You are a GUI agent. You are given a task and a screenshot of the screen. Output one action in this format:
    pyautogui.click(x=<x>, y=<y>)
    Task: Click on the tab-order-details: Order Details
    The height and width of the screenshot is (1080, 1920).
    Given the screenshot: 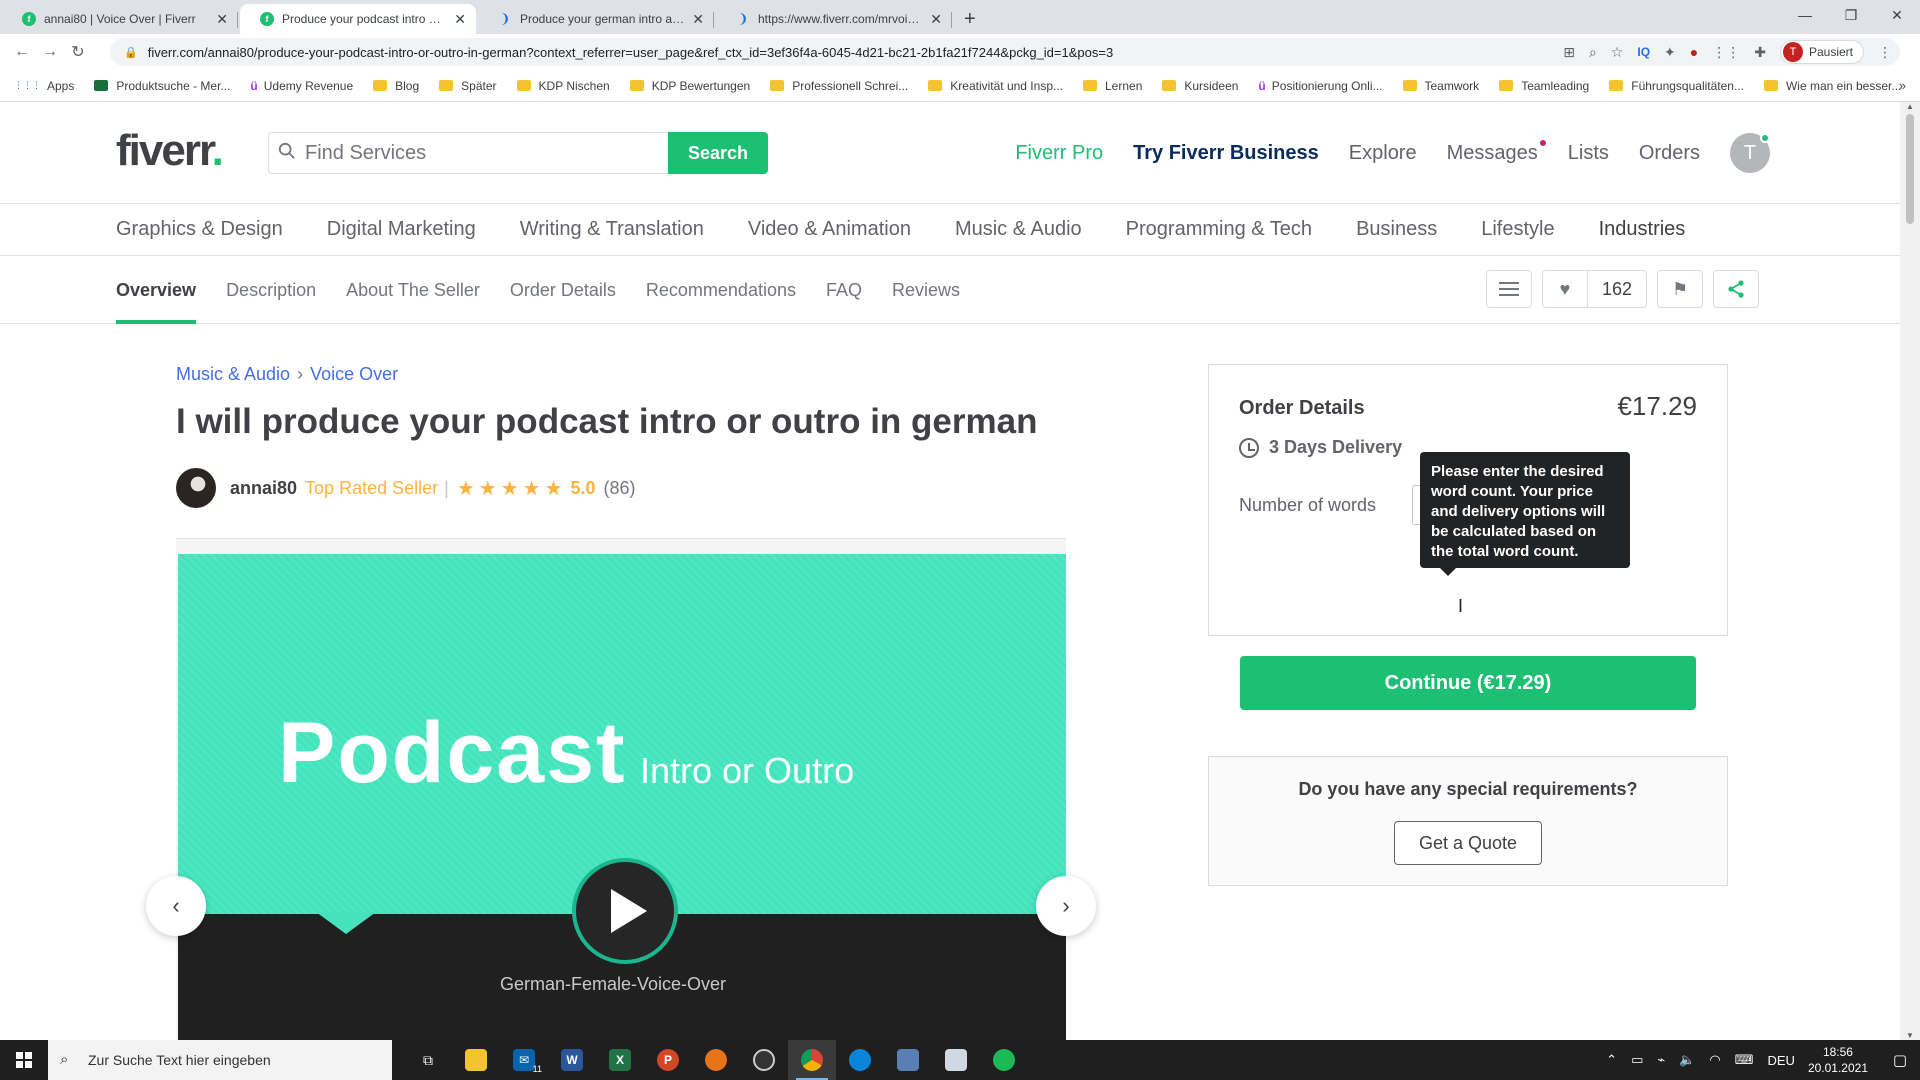 What is the action you would take?
    pyautogui.click(x=563, y=290)
    